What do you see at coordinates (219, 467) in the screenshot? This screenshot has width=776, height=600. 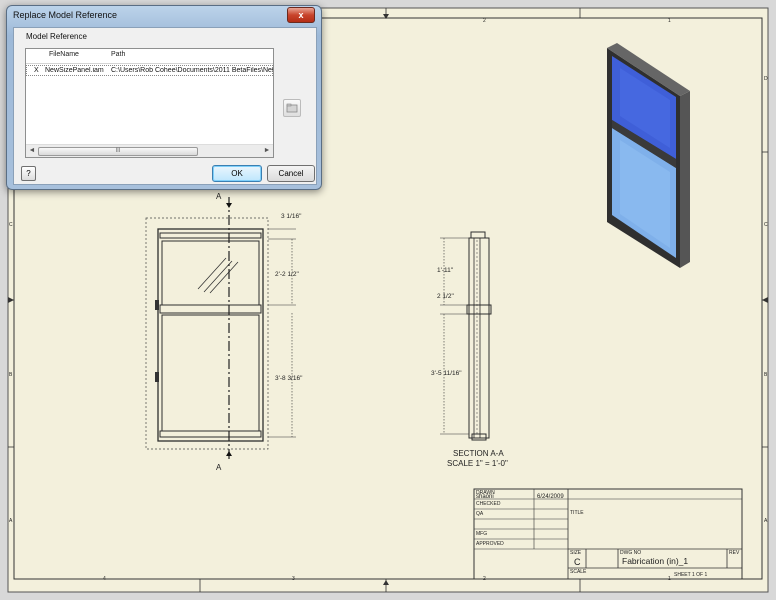 I see `section-marker-bottom: A` at bounding box center [219, 467].